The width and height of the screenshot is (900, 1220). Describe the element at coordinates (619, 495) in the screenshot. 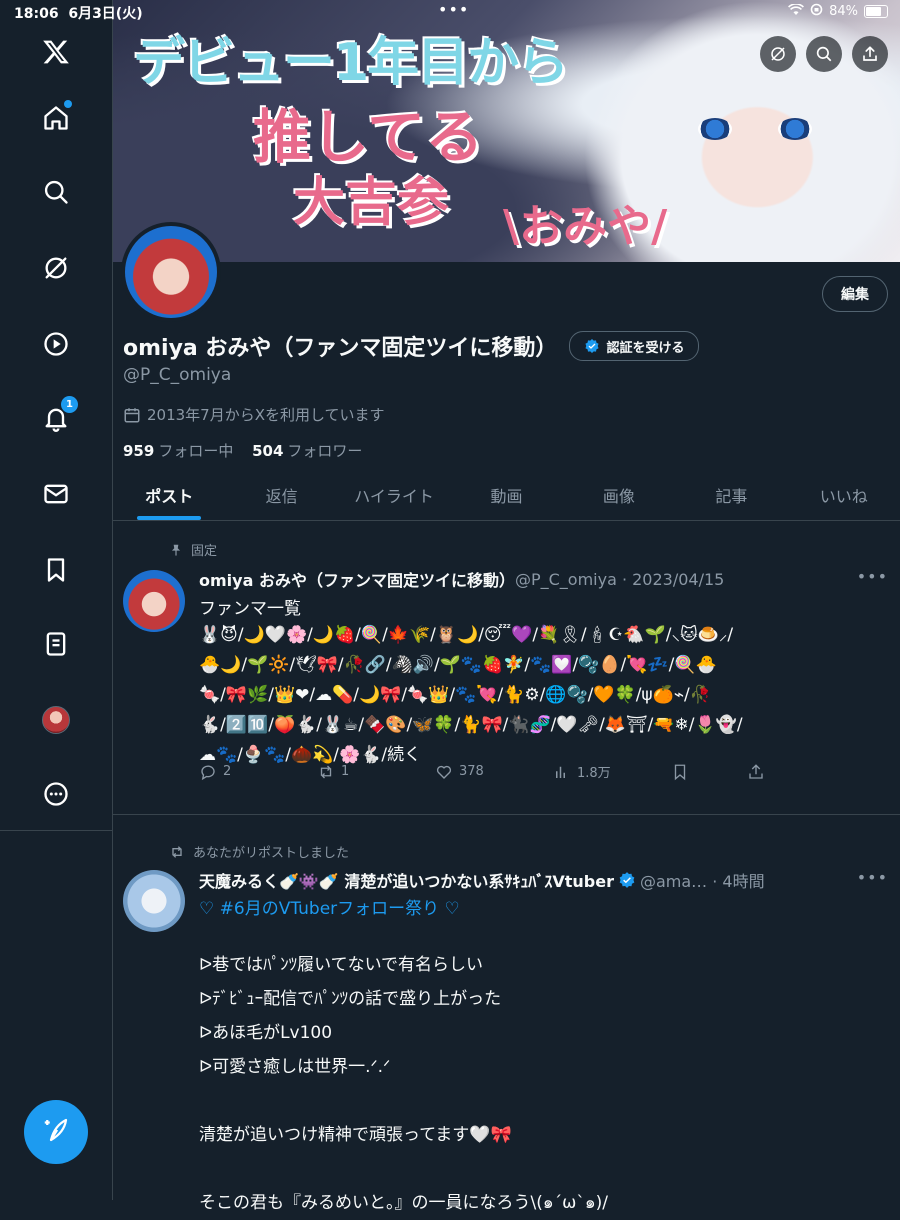

I see `tab-images: 画像` at that location.